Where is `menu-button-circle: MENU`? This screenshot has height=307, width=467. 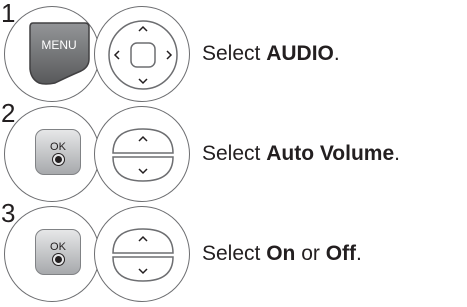 menu-button-circle: MENU is located at coordinates (52, 54).